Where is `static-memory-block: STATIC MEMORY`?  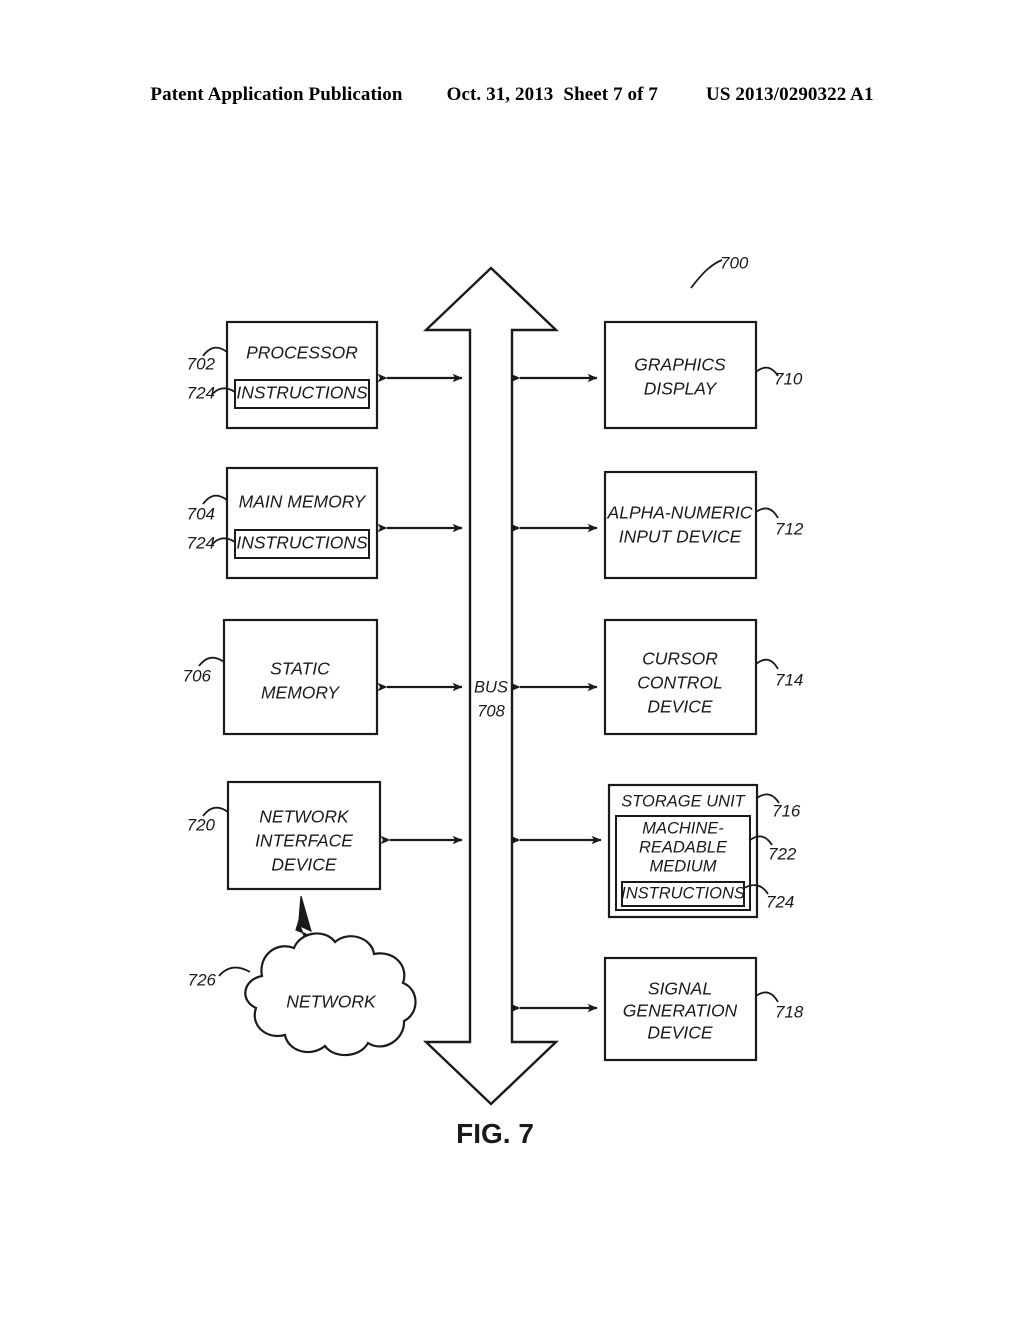 static-memory-block: STATIC MEMORY is located at coordinates (300, 677).